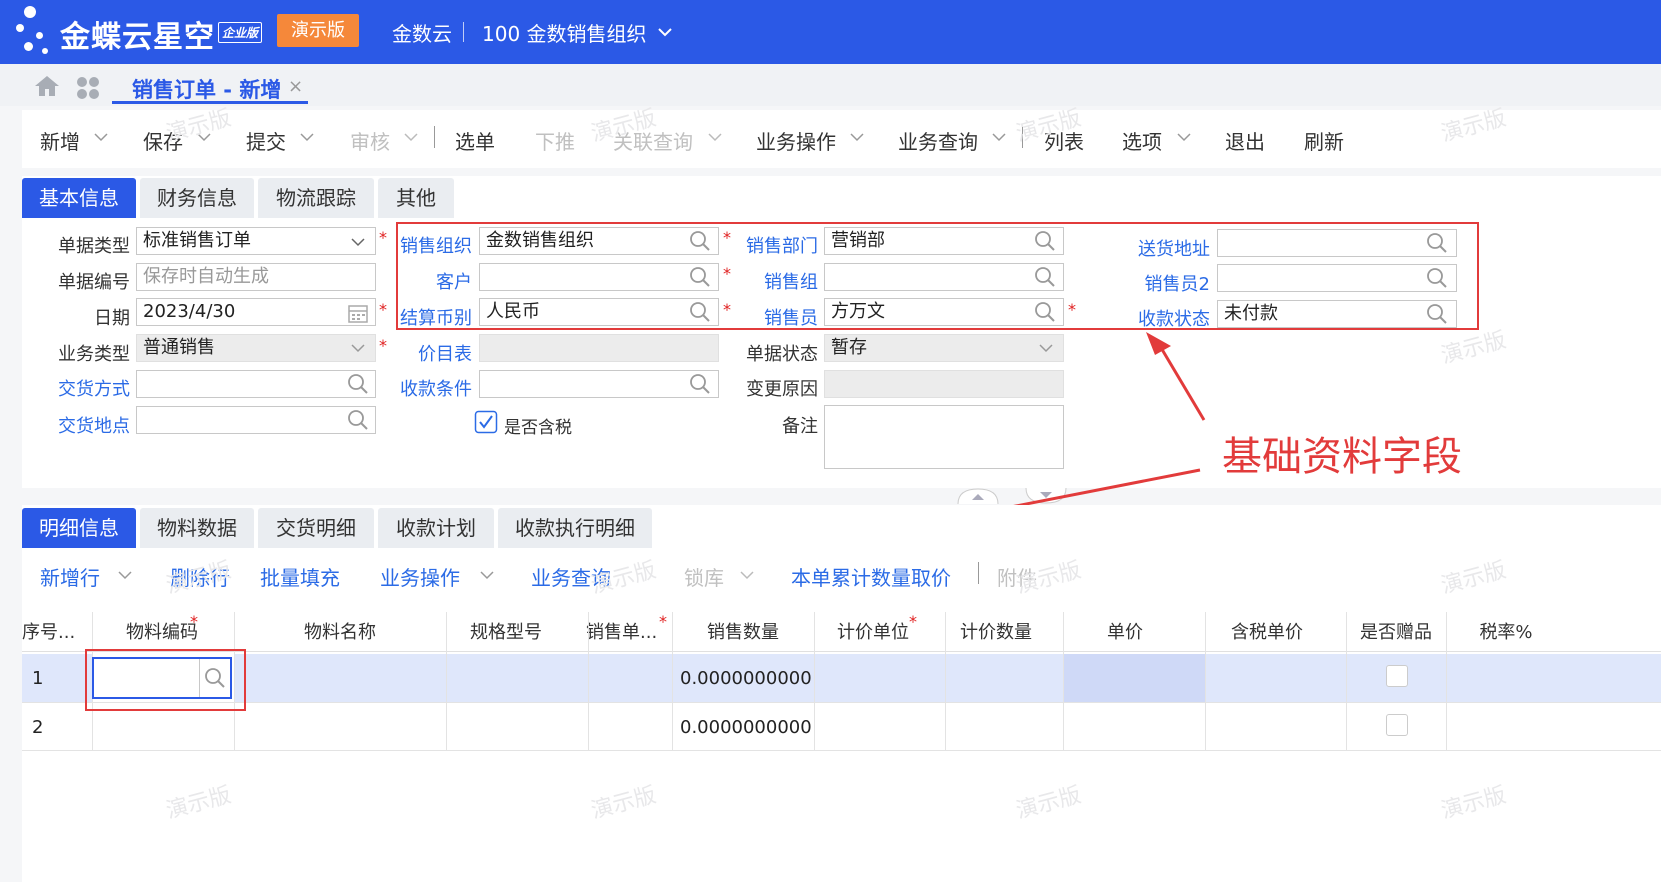  What do you see at coordinates (39, 32) in the screenshot?
I see `kingdee-logo-icon` at bounding box center [39, 32].